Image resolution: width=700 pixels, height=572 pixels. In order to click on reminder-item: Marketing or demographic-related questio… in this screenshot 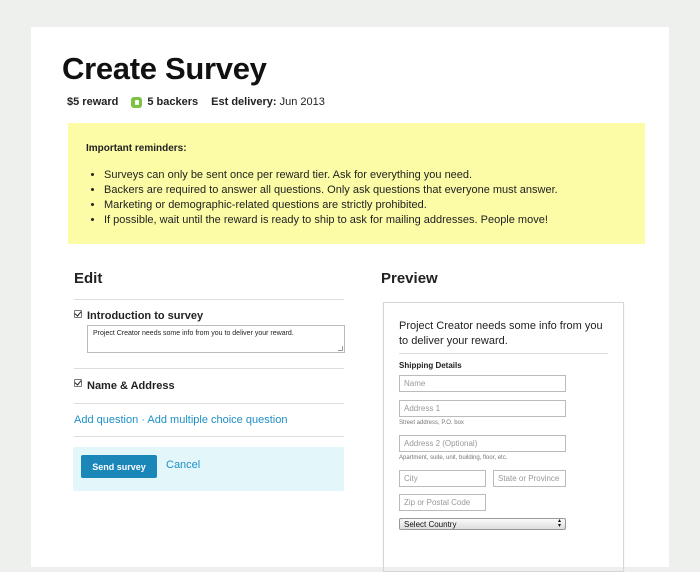, I will do `click(365, 205)`.